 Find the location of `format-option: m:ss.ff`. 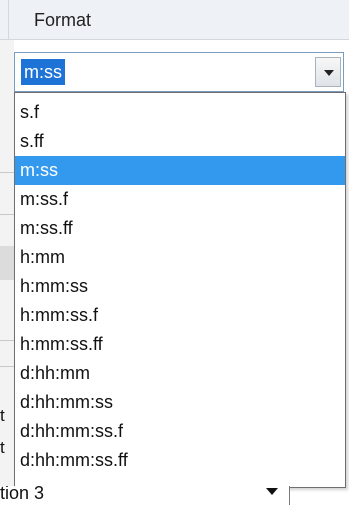

format-option: m:ss.ff is located at coordinates (180, 228).